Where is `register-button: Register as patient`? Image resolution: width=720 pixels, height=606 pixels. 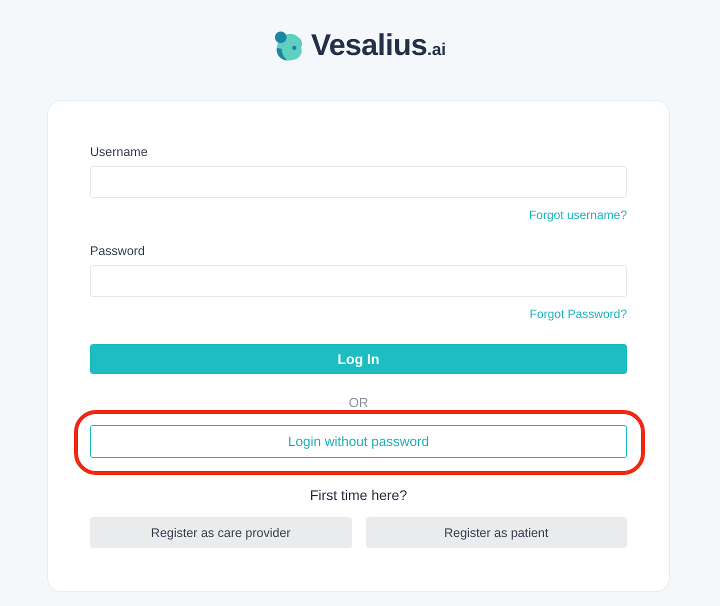 register-button: Register as patient is located at coordinates (496, 532).